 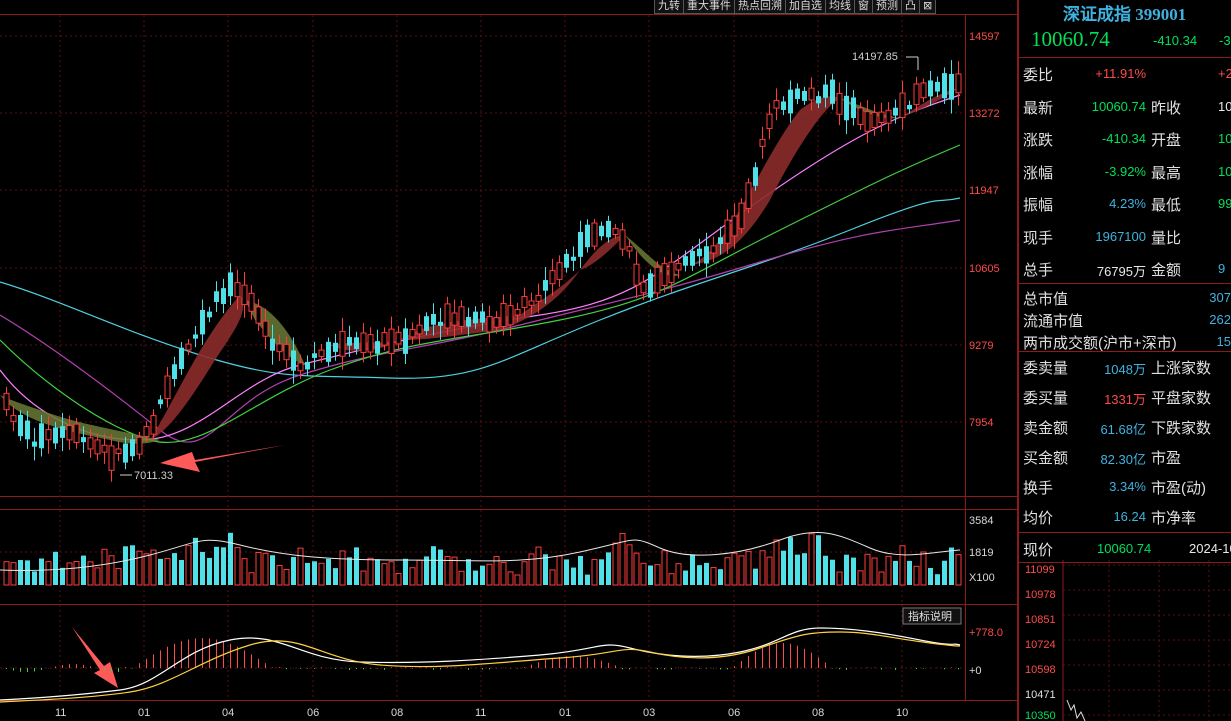 I want to click on now-price-row: 现价 10060.74 2024-10, so click(x=1127, y=550).